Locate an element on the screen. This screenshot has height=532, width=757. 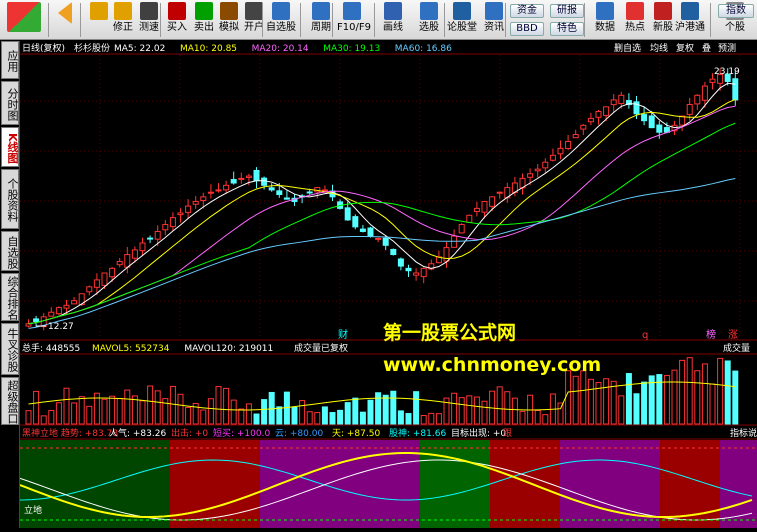
sidebar-tab-0: 应用 is located at coordinates (10, 60).